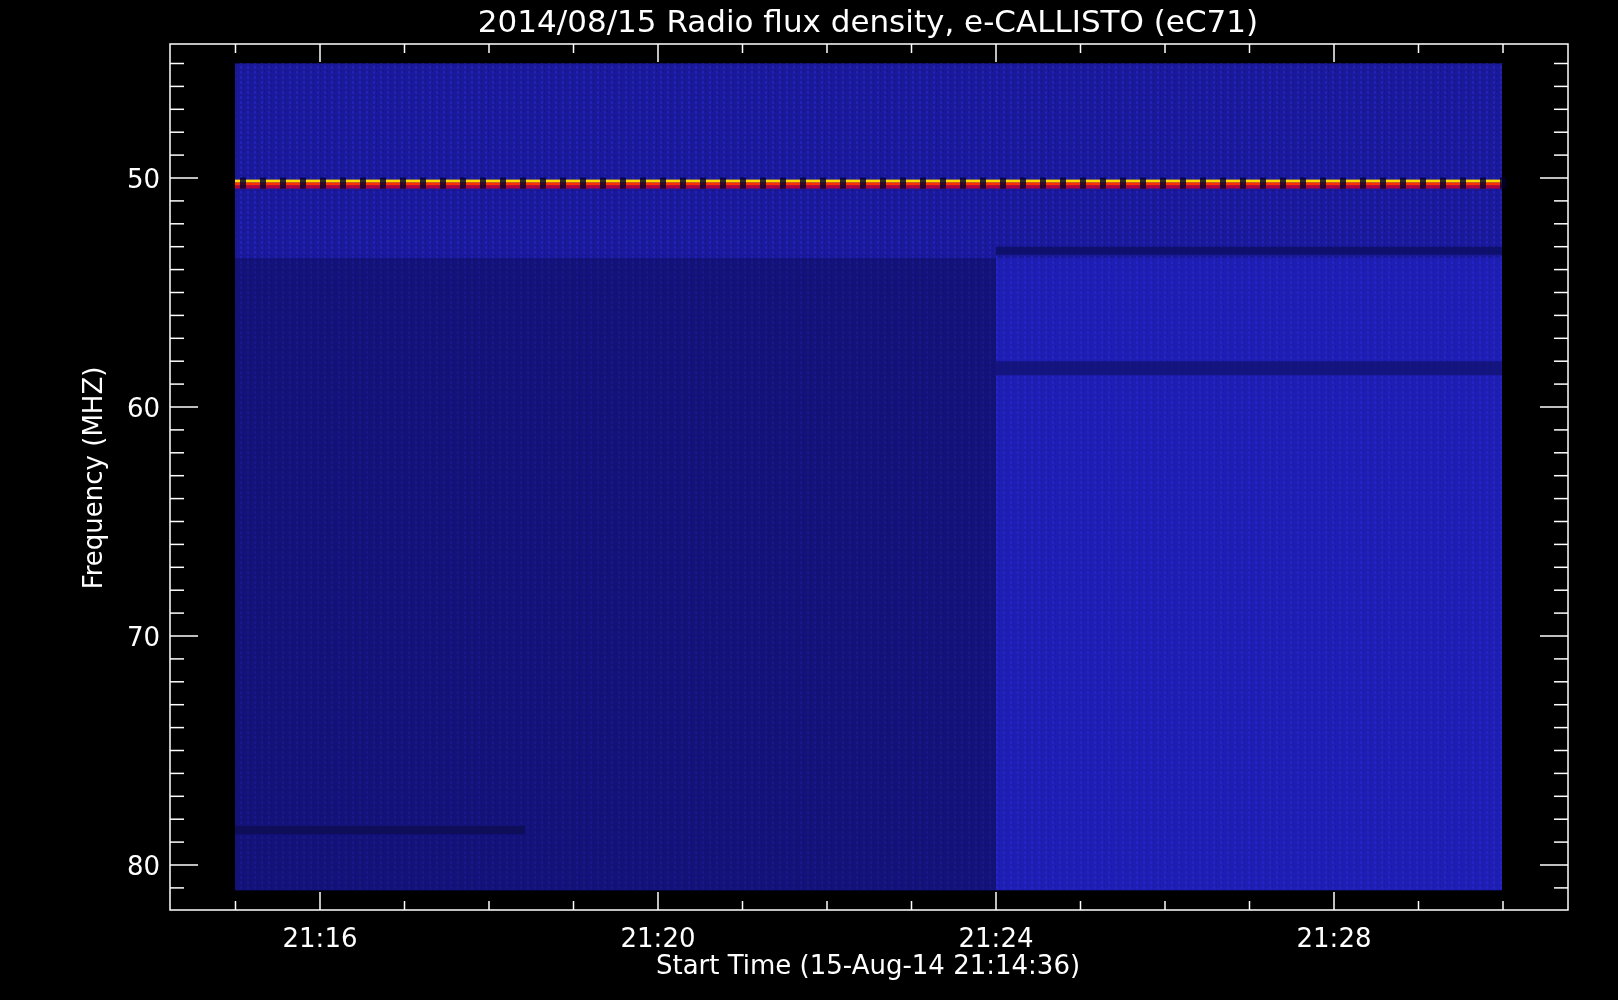 This screenshot has height=1000, width=1618. I want to click on x-tick-label: 21:16, so click(320, 938).